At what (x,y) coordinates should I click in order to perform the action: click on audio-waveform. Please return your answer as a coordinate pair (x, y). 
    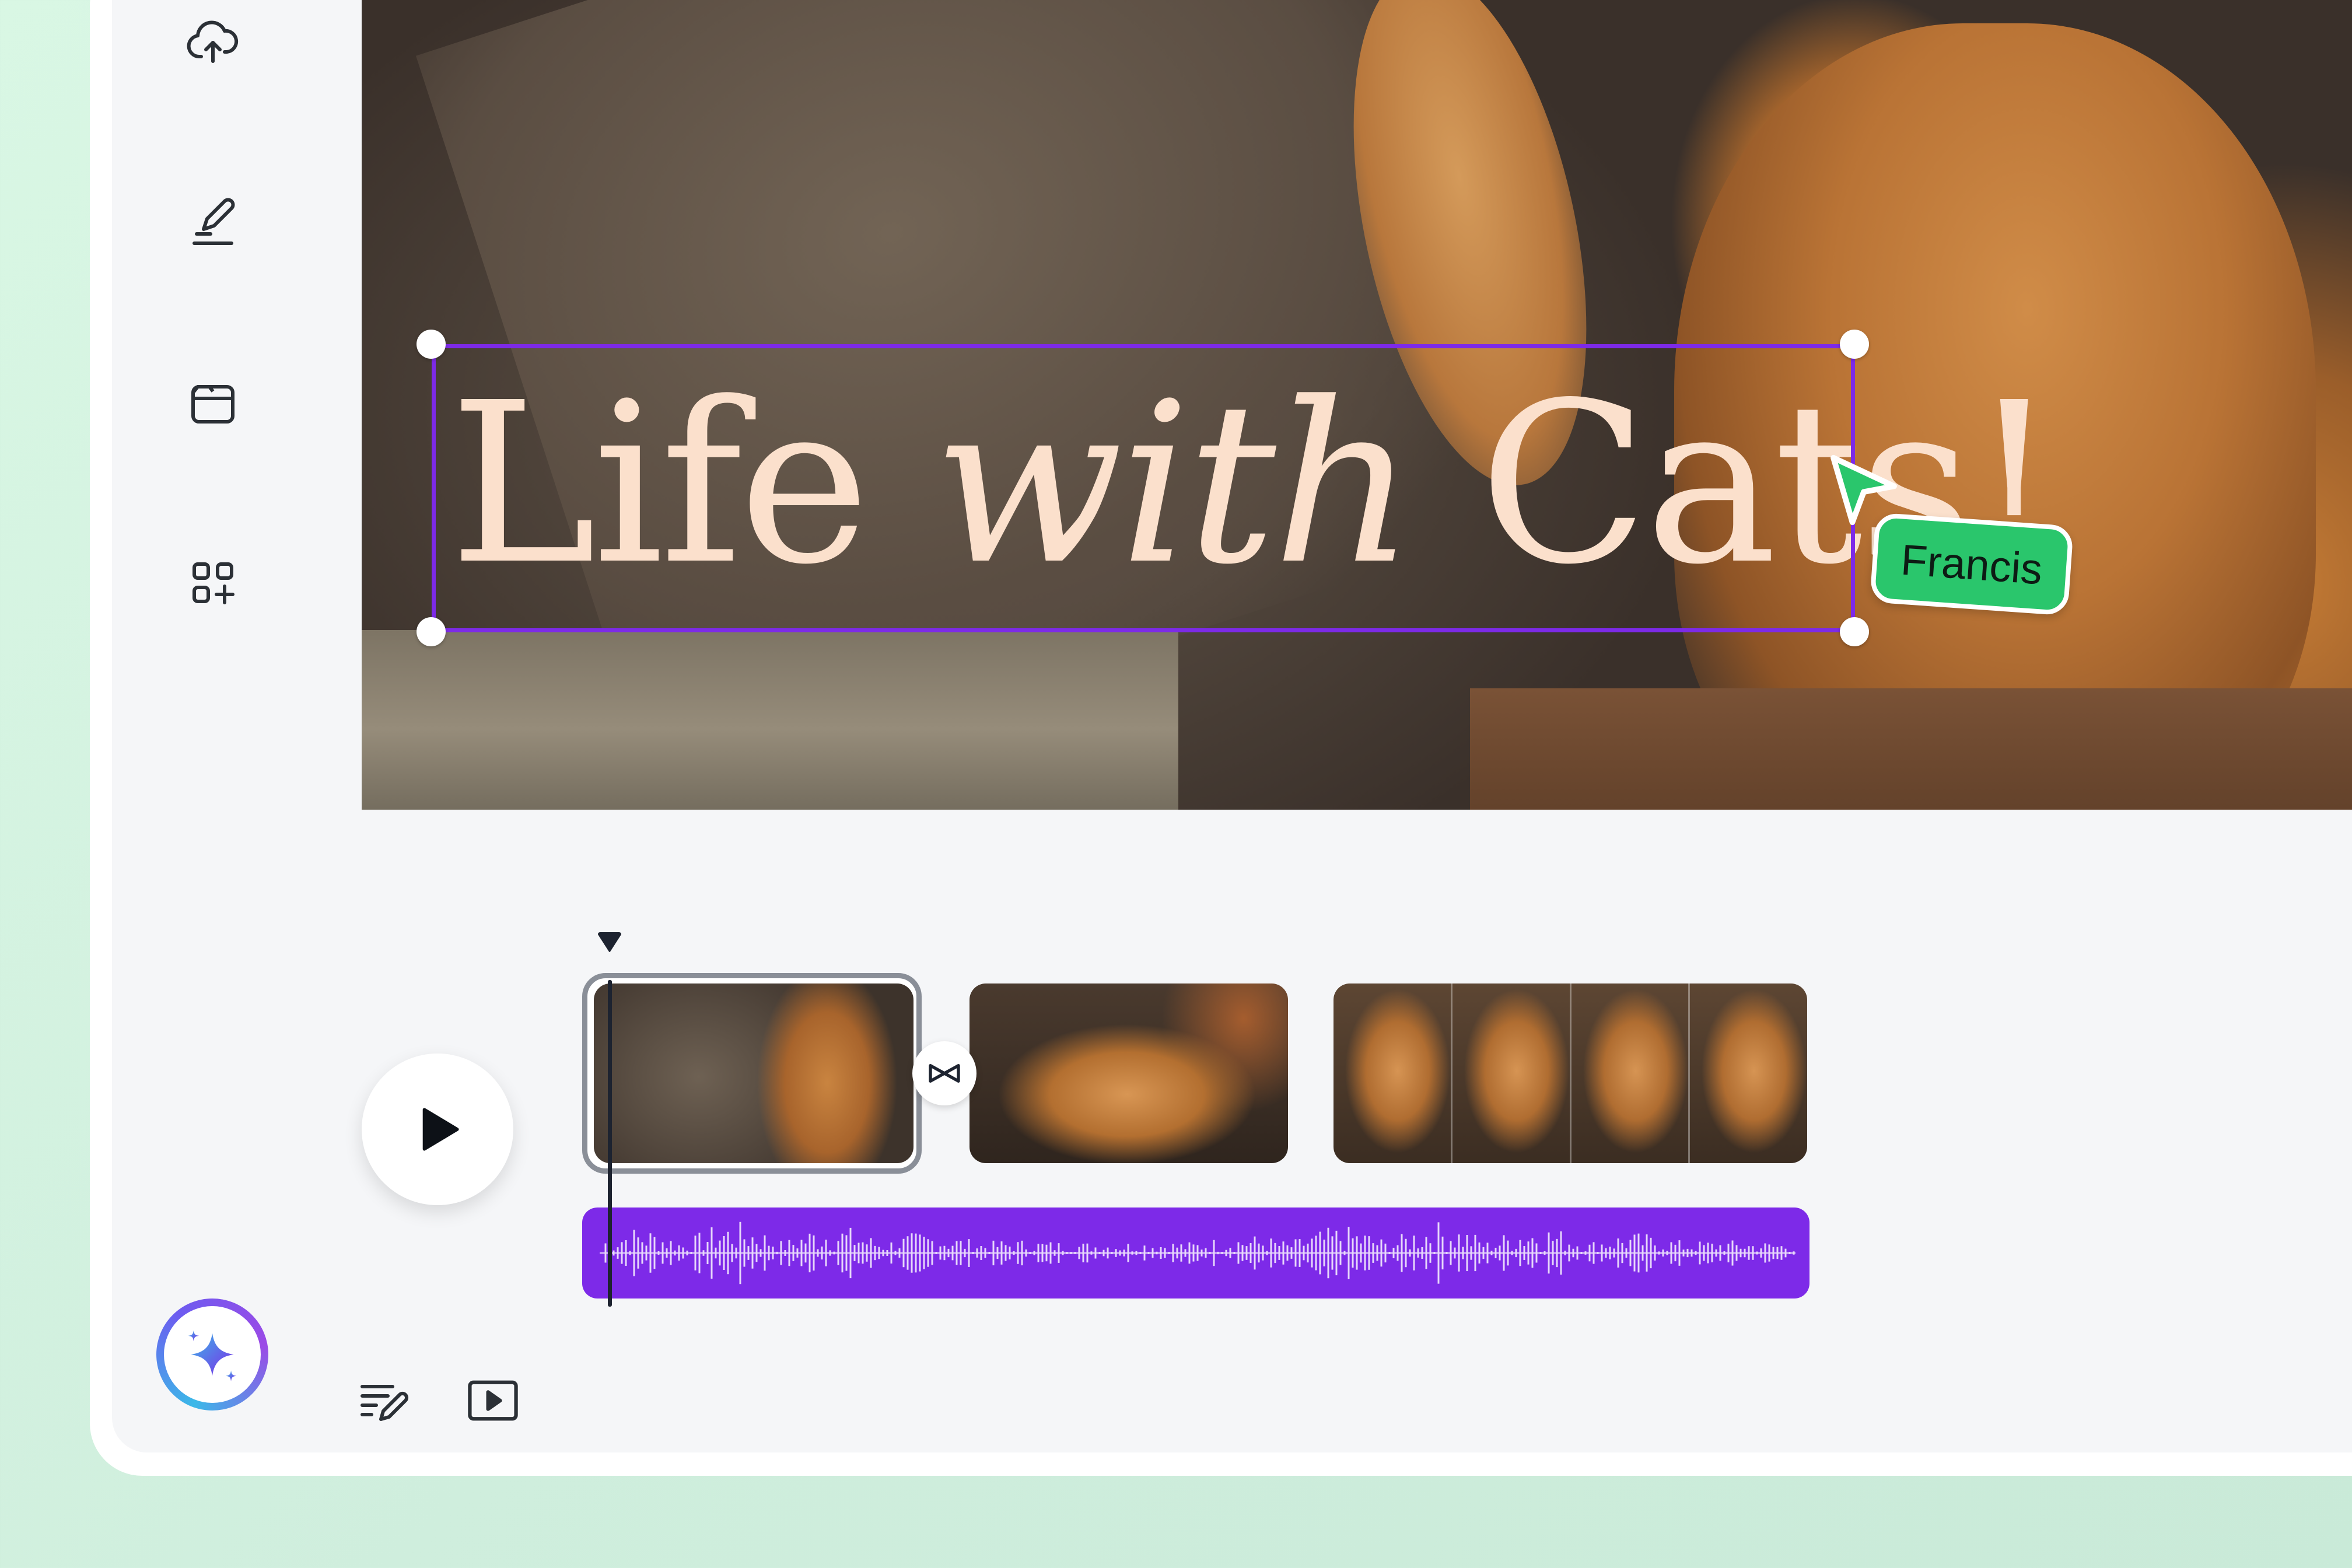
    Looking at the image, I should click on (1198, 1253).